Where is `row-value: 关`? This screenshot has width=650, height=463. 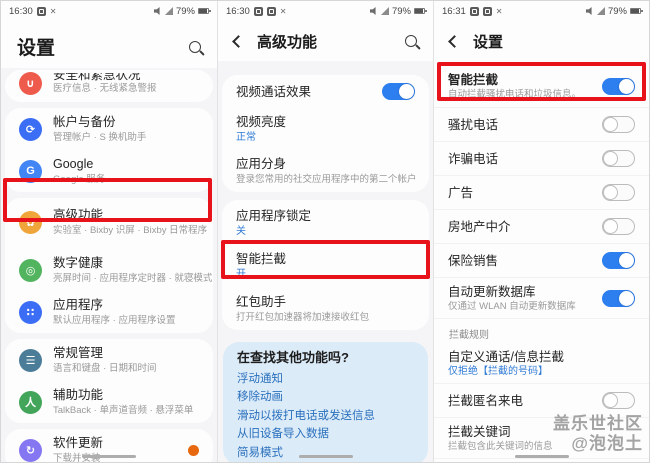 row-value: 关 is located at coordinates (241, 231).